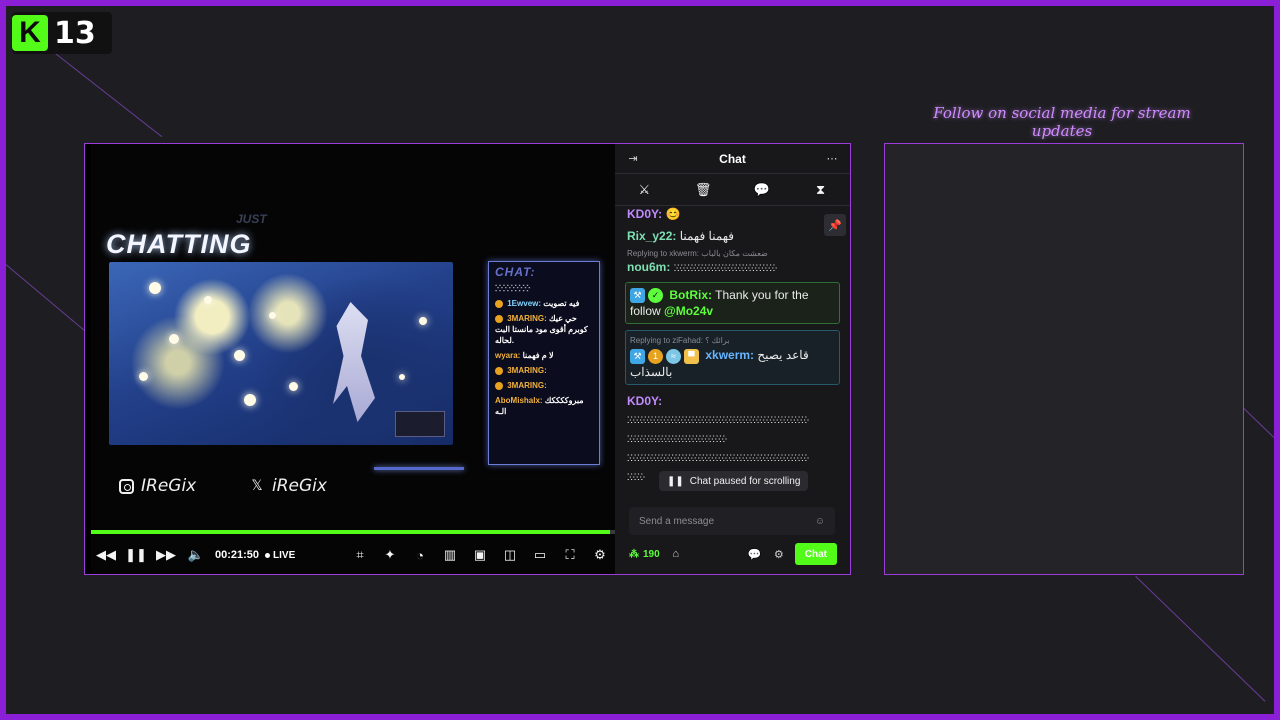  Describe the element at coordinates (513, 288) in the screenshot. I see `overlay-chat-text: ⴾⴾⴾⴾⴾⴾⴾⴾⴾ` at that location.